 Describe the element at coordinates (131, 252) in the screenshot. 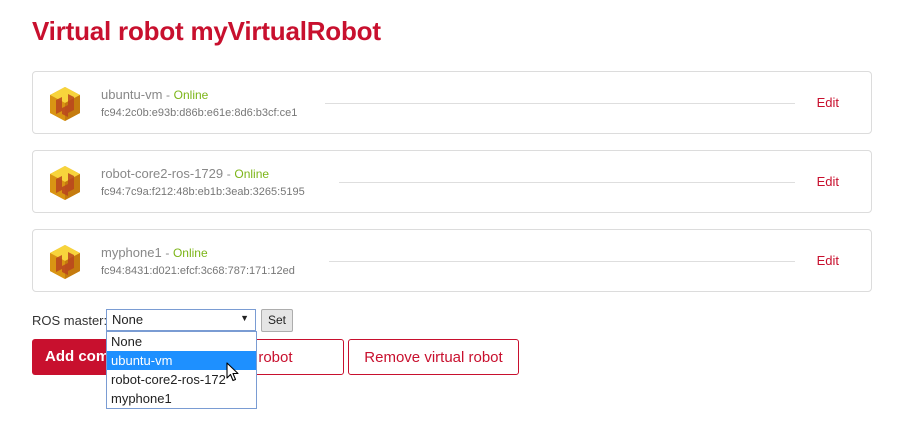

I see `device-name: myphone1` at that location.